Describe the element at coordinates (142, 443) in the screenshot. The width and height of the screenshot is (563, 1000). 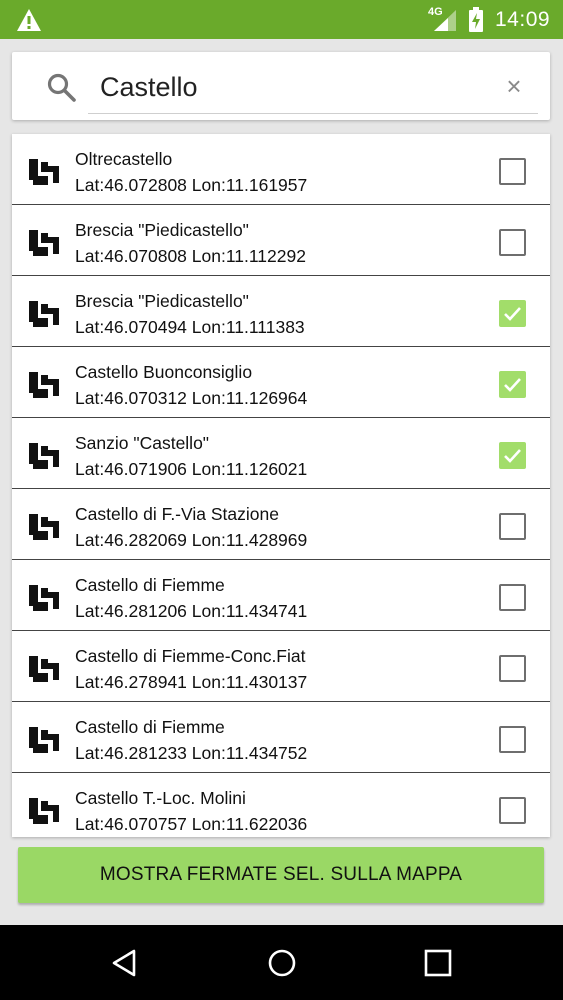
I see `stop-name: Sanzio "Castello"` at that location.